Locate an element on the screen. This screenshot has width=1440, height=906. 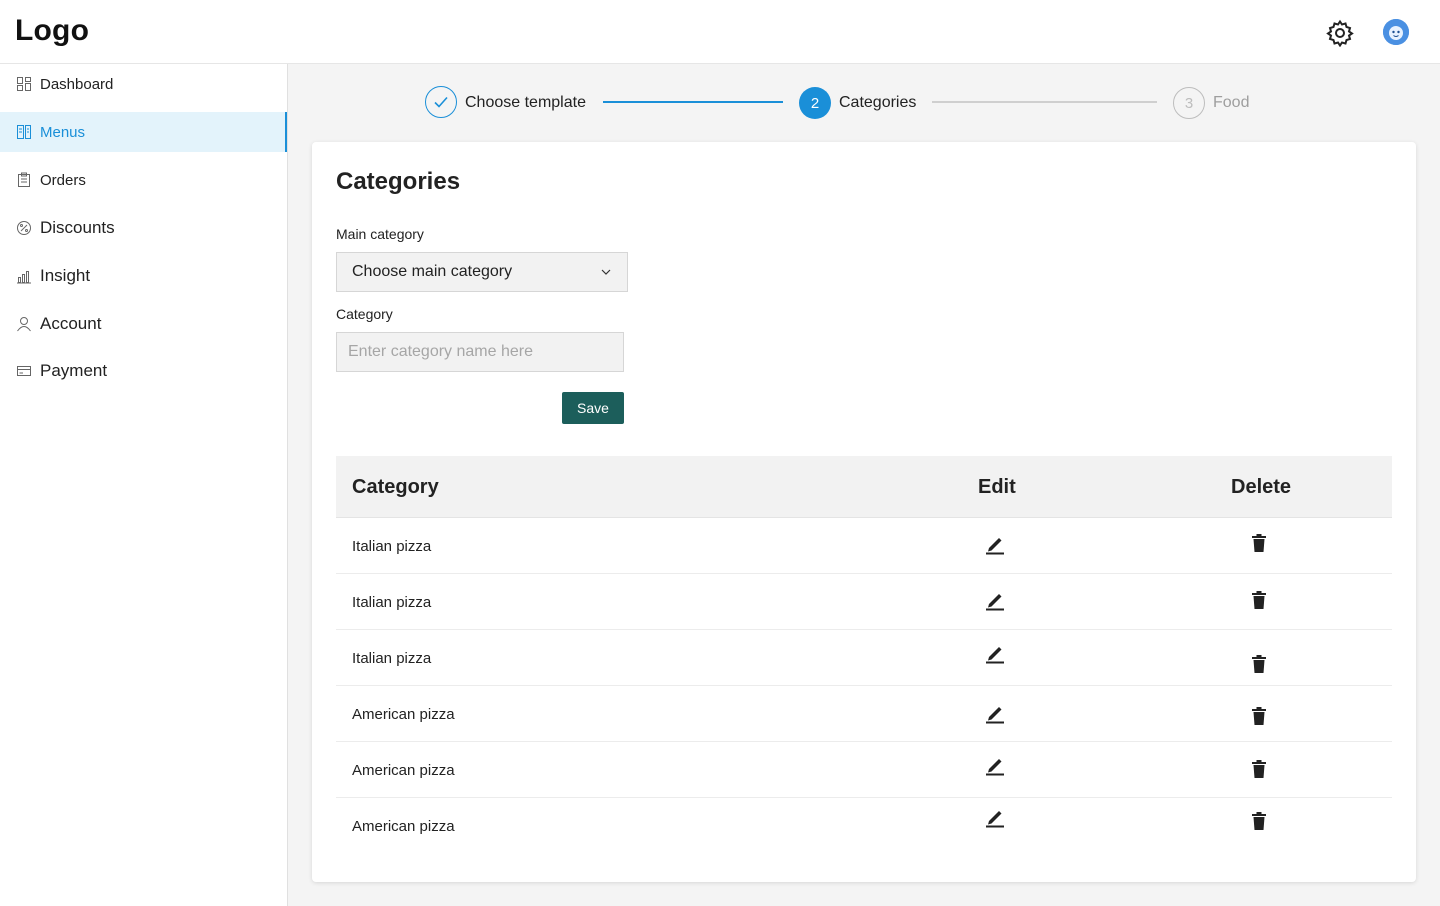
main-category-label: Main category is located at coordinates (380, 234).